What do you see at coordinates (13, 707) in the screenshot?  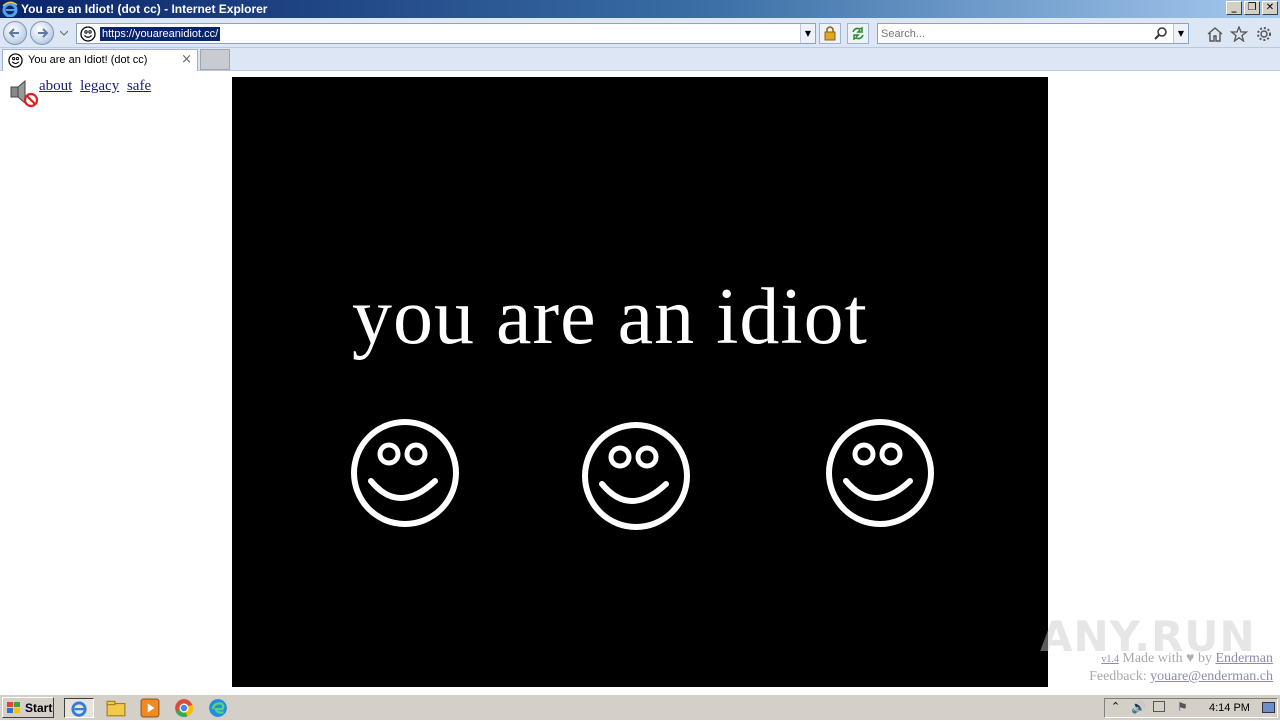 I see `windows-logo-icon` at bounding box center [13, 707].